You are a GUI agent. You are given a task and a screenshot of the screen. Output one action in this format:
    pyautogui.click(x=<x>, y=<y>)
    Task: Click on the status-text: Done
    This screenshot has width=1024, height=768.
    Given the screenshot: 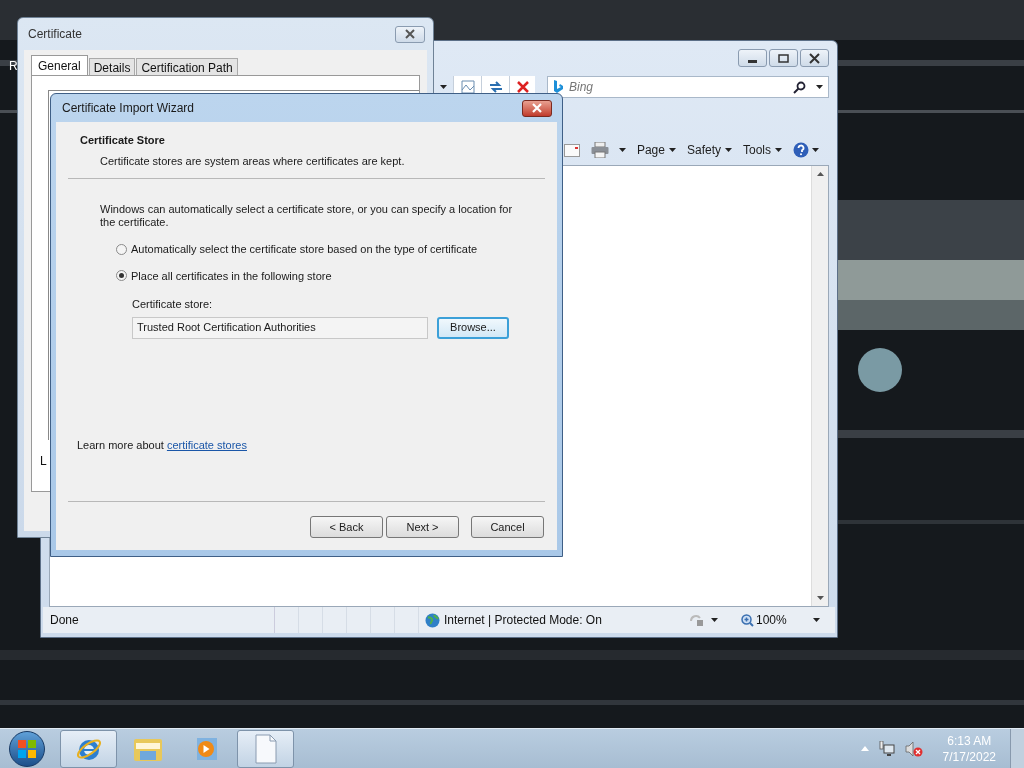 What is the action you would take?
    pyautogui.click(x=64, y=620)
    